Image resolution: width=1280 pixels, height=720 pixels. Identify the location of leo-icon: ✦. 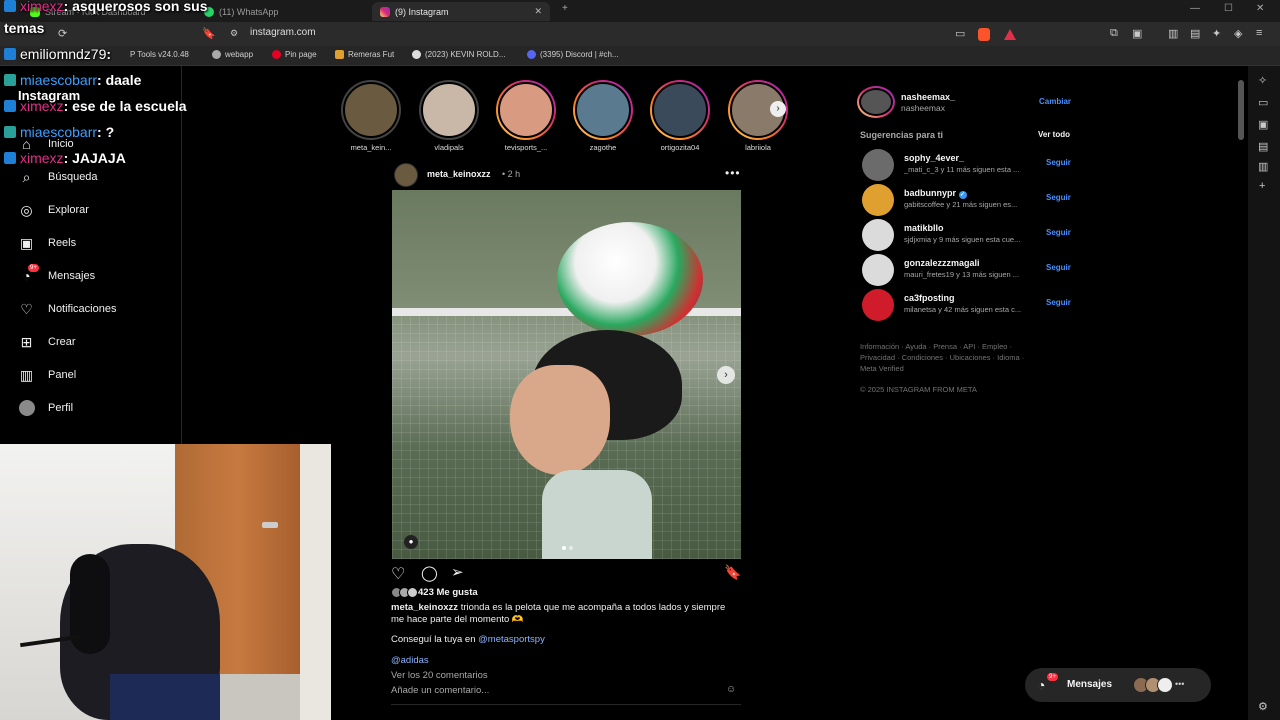
(1216, 33).